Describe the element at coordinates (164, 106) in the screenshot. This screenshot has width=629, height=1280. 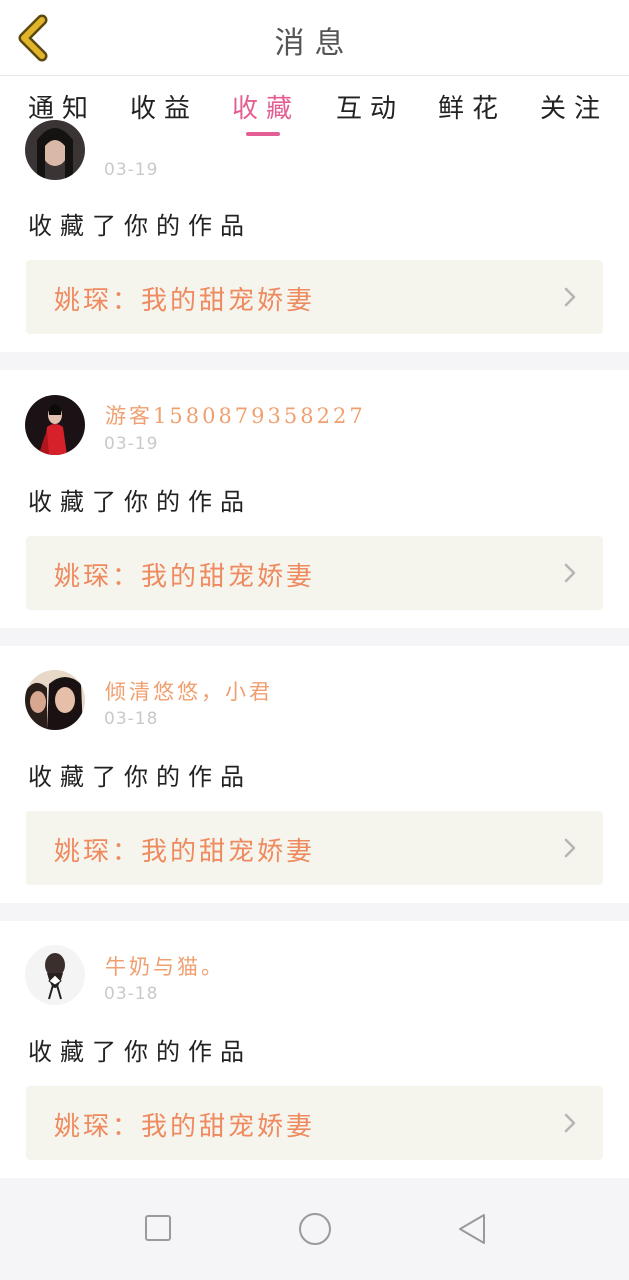
I see `tab-earnings: 收益` at that location.